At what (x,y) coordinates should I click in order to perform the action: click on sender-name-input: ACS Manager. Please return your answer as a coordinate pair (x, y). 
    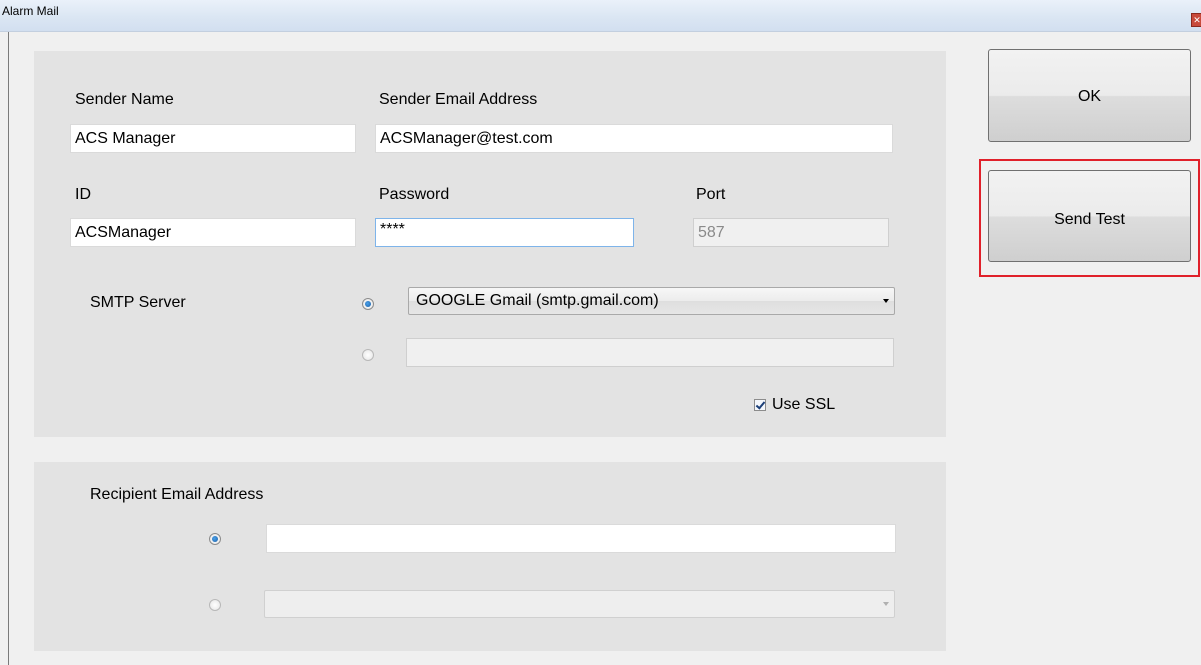
    Looking at the image, I should click on (213, 138).